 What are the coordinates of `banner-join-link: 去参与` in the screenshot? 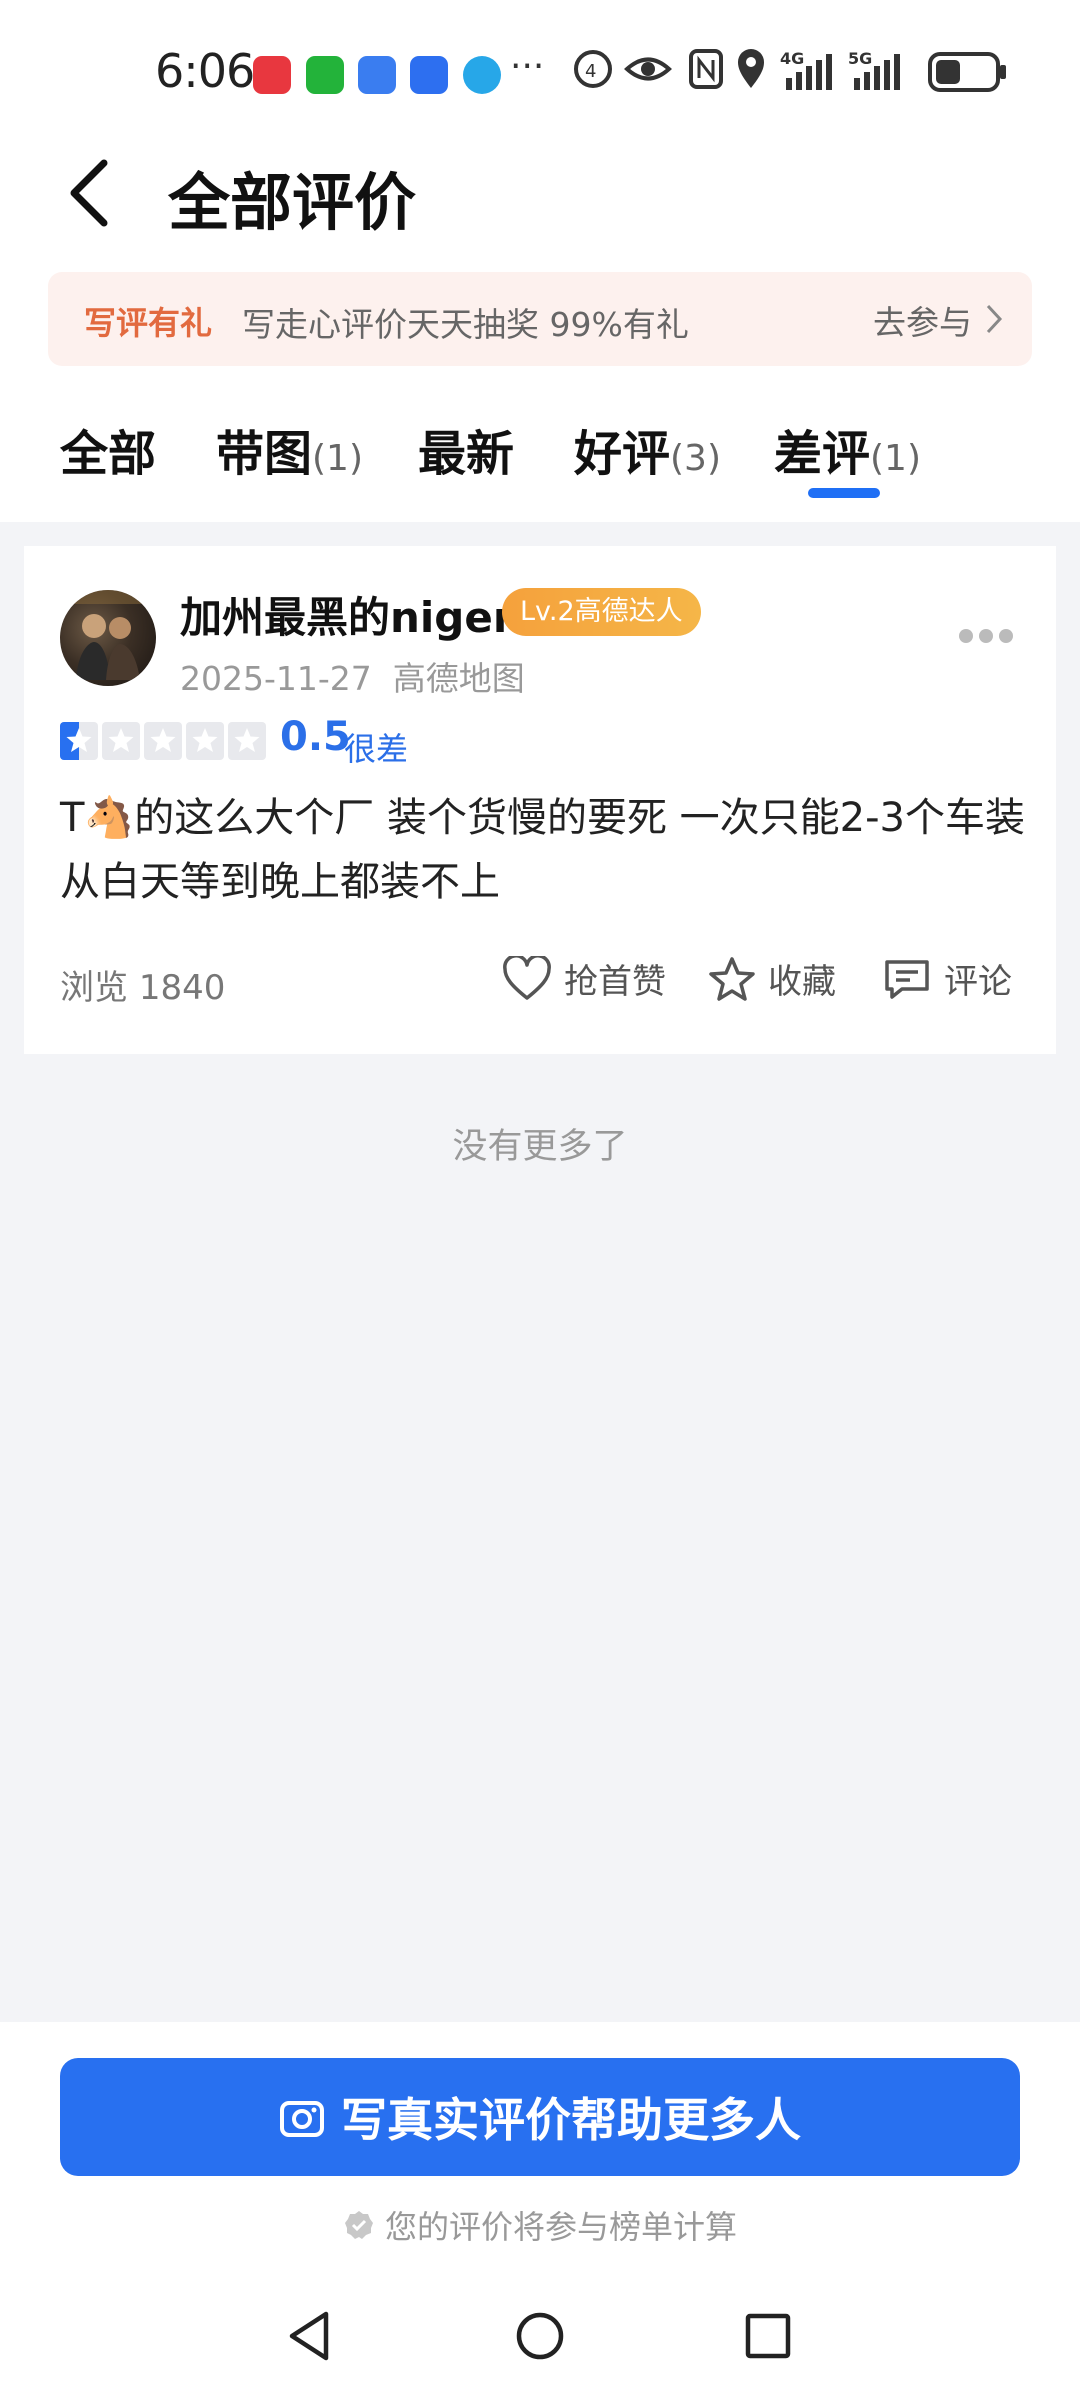 It's located at (922, 320).